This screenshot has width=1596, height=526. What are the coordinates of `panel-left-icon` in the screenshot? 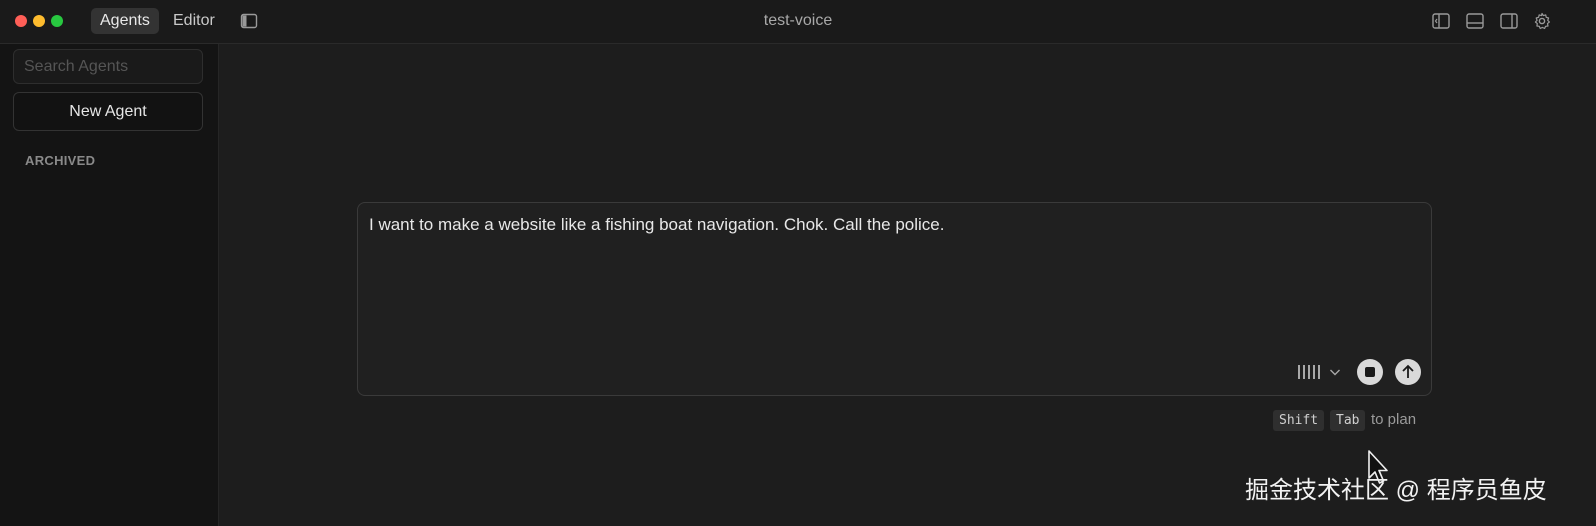 It's located at (1441, 21).